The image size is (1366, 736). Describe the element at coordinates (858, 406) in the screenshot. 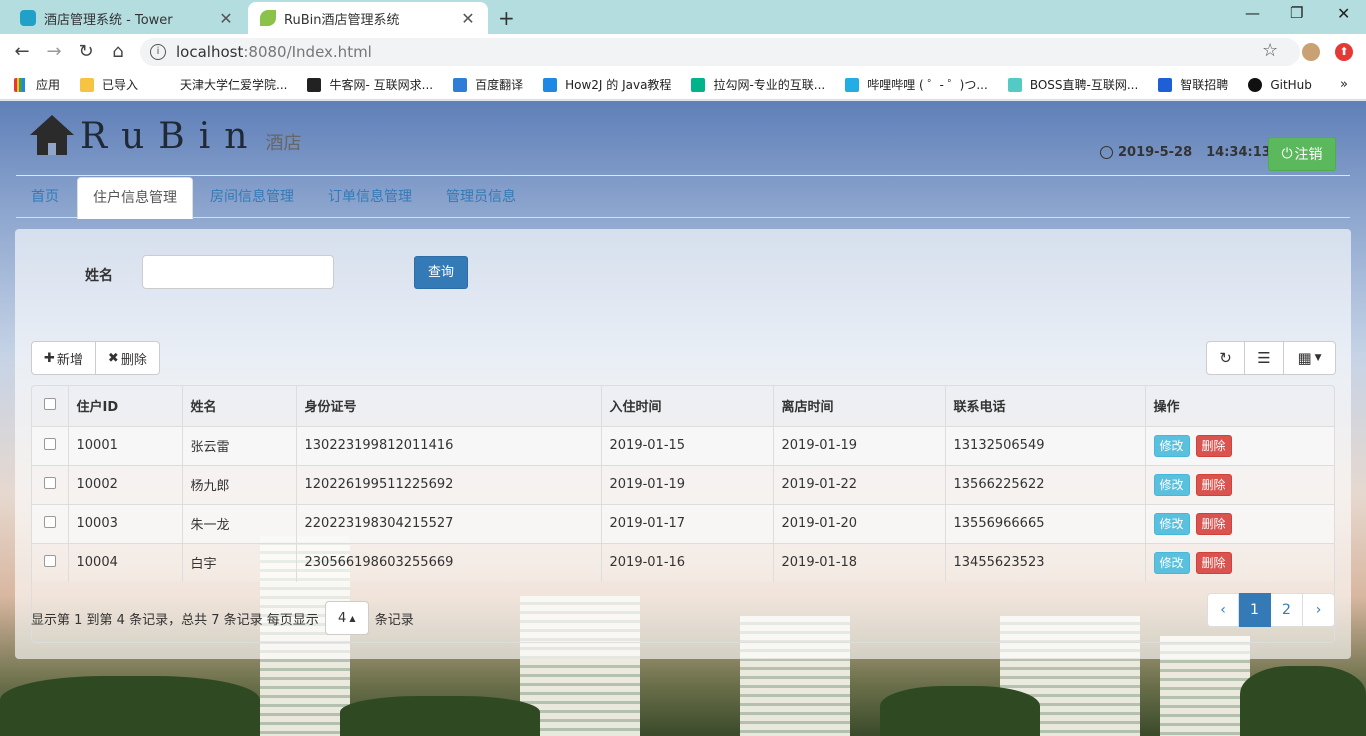

I see `column-header: 离店时间` at that location.